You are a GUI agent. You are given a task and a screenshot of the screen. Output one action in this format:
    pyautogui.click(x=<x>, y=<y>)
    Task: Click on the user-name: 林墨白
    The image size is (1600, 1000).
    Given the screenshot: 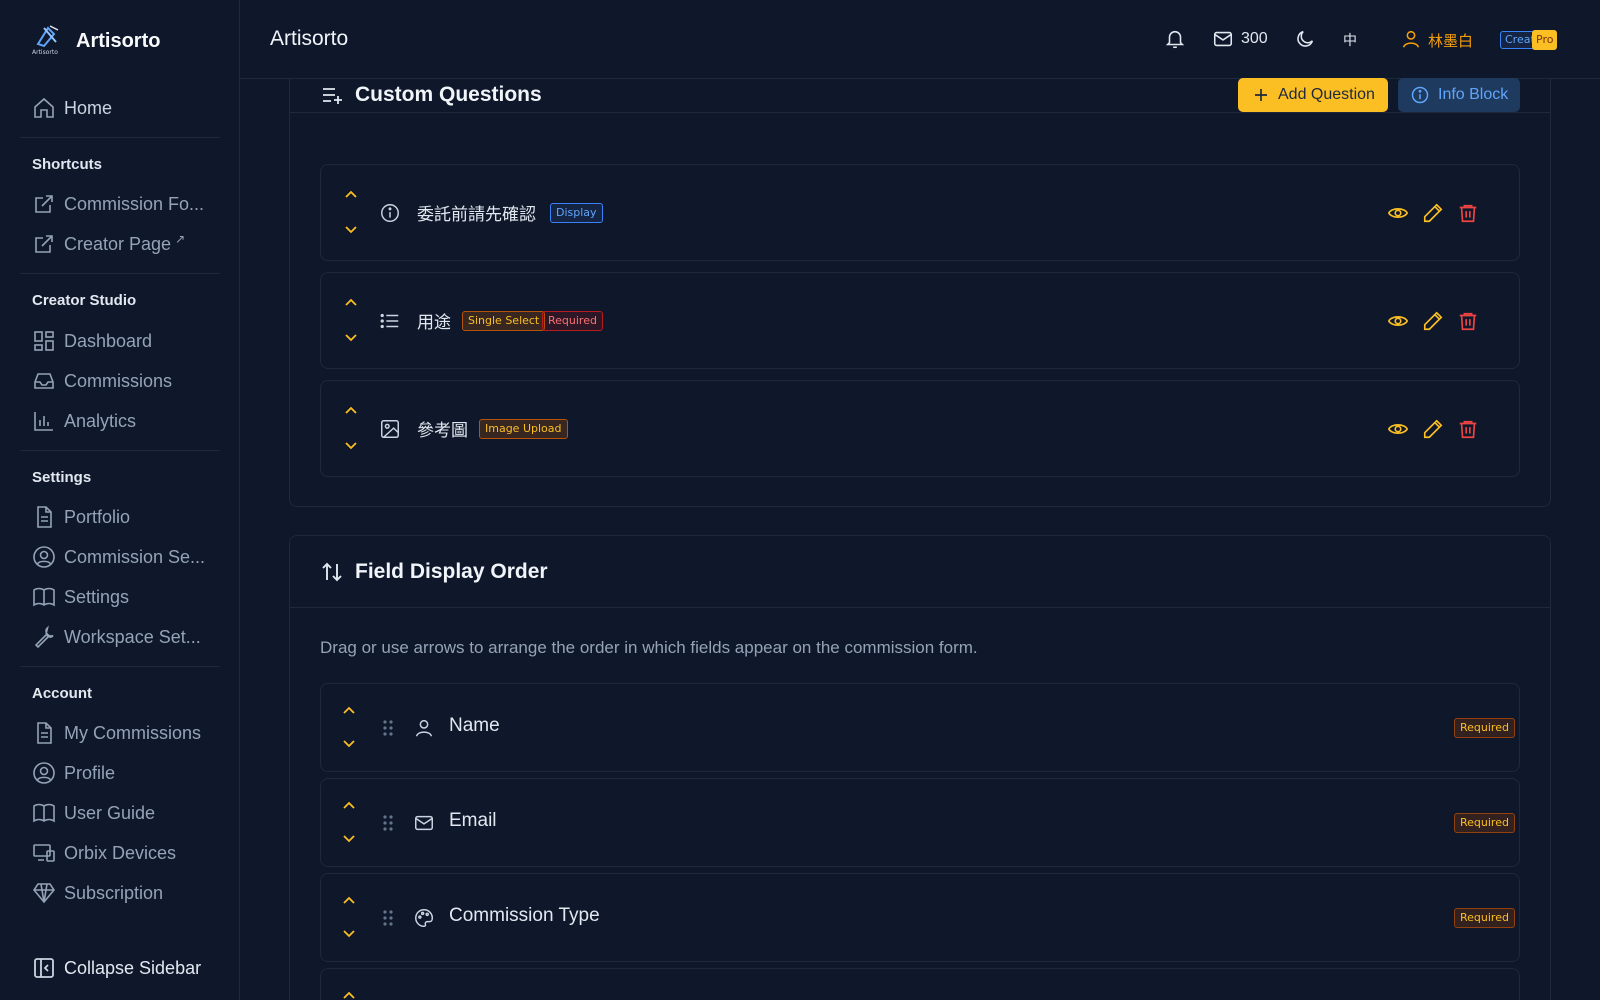 What is the action you would take?
    pyautogui.click(x=1450, y=40)
    